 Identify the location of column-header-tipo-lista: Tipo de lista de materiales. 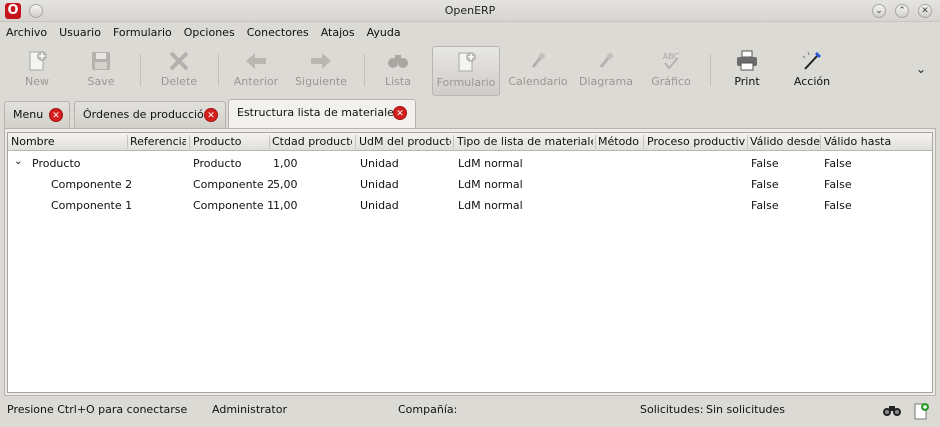
(525, 141).